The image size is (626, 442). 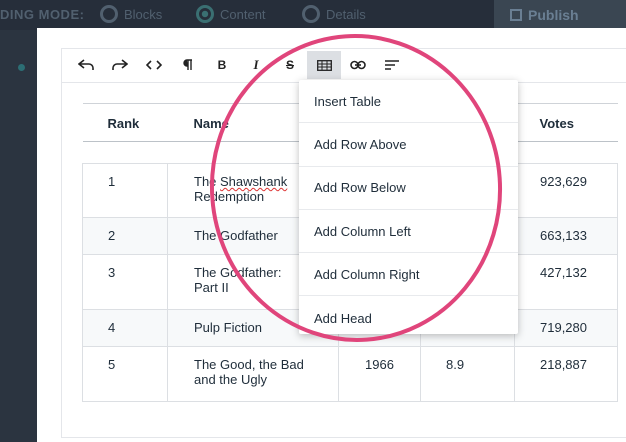 What do you see at coordinates (188, 65) in the screenshot?
I see `paragraph-icon` at bounding box center [188, 65].